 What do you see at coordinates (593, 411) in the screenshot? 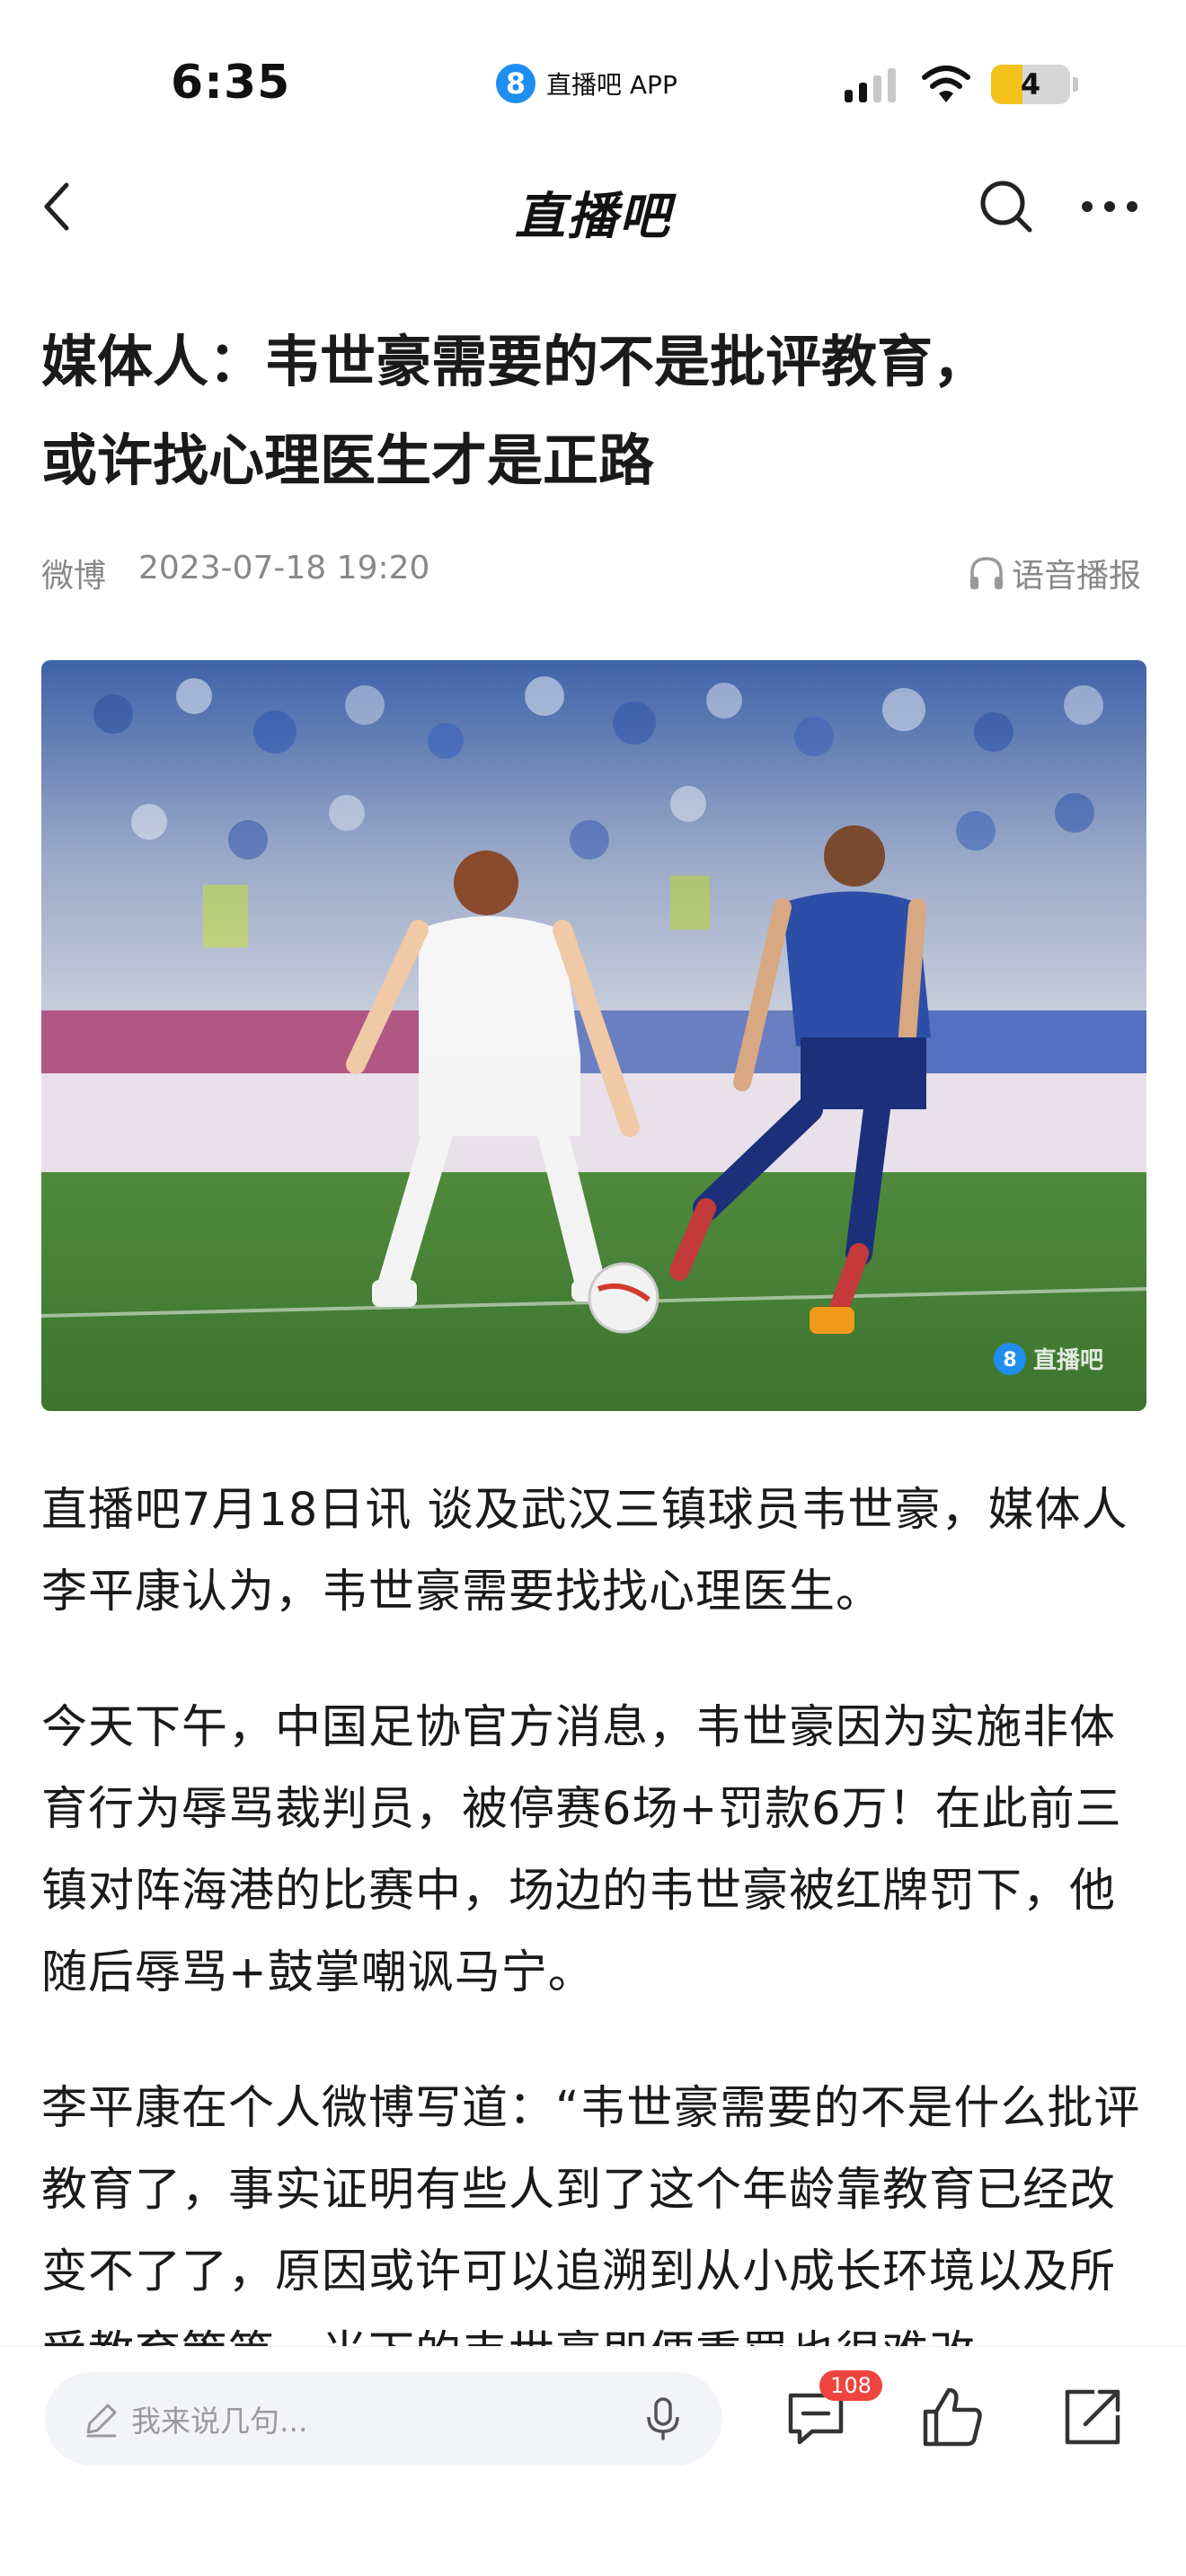
I see `article-title: 媒体人：韦世豪需要的不是批评教育， 或许找心理医生才是正路` at bounding box center [593, 411].